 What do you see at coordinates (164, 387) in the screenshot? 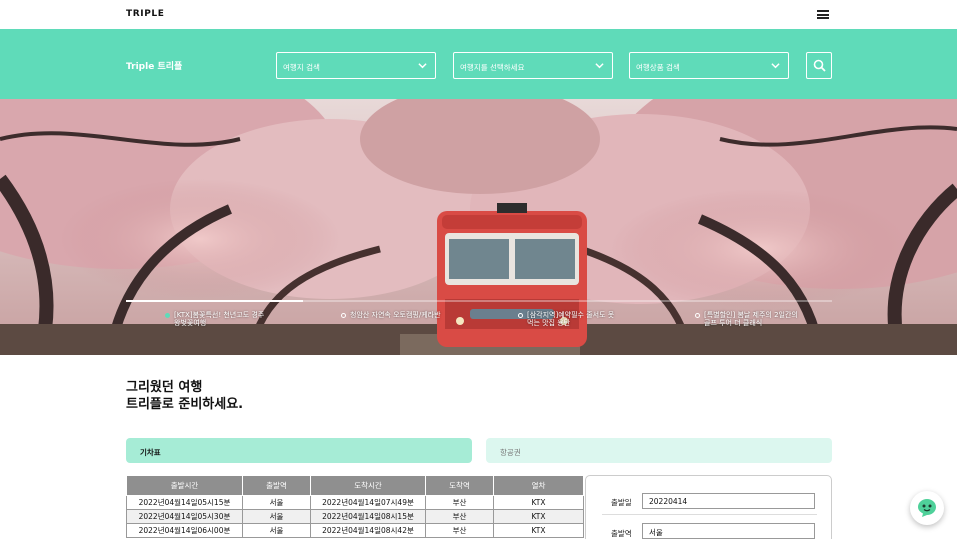
I see `headline-line1: 그리웠던 여행` at bounding box center [164, 387].